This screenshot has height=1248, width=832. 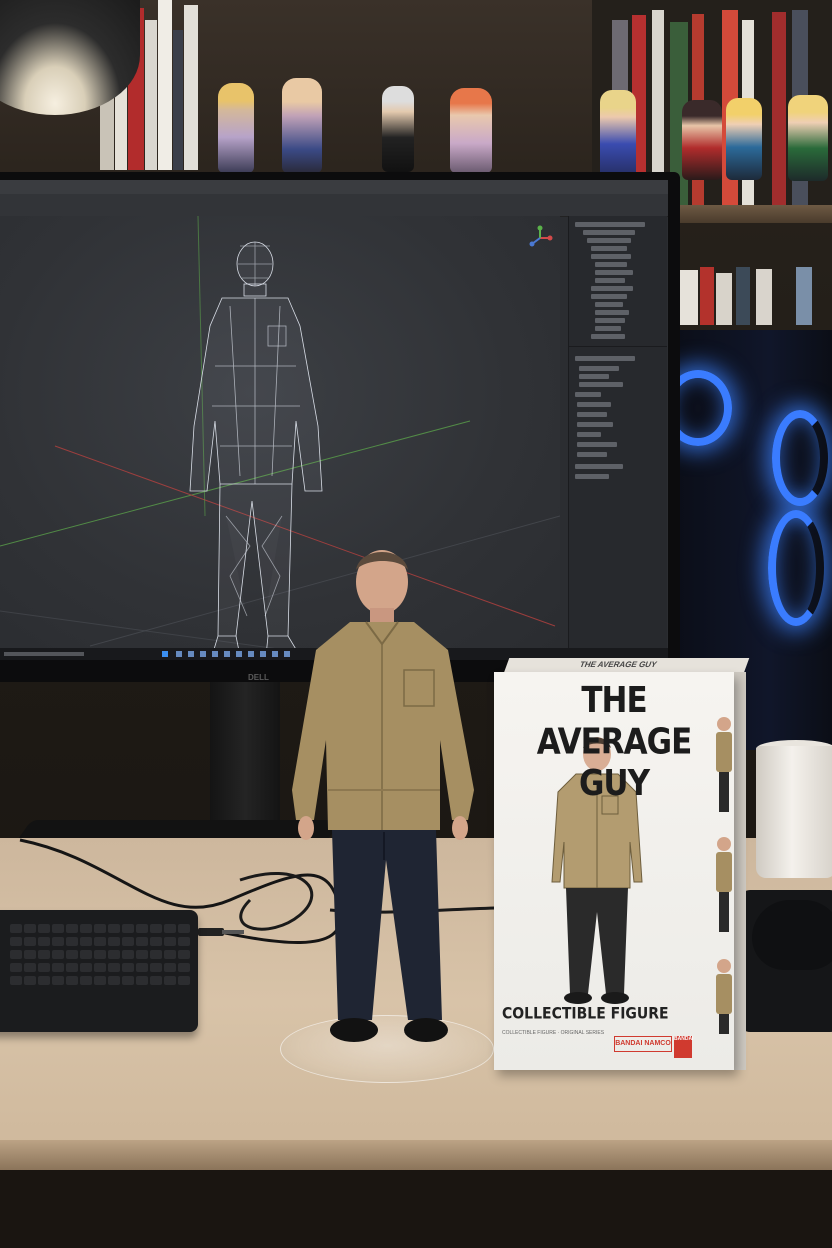 What do you see at coordinates (360, 125) in the screenshot?
I see `figurines-shelf-left` at bounding box center [360, 125].